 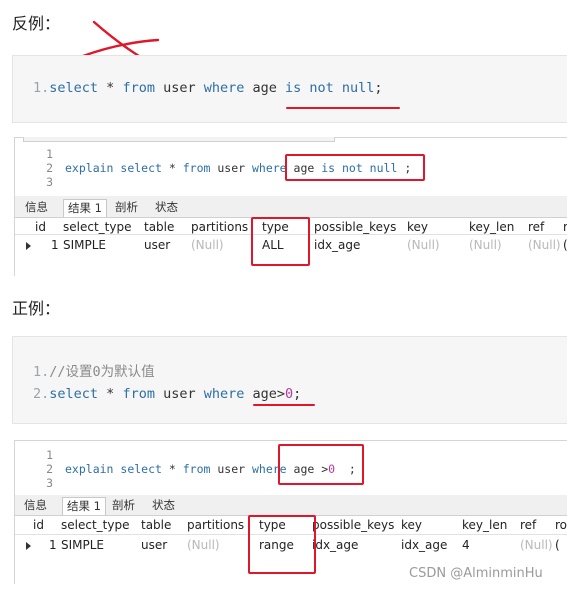 What do you see at coordinates (167, 372) in the screenshot?
I see `code-line: 1.//设置0为默认值` at bounding box center [167, 372].